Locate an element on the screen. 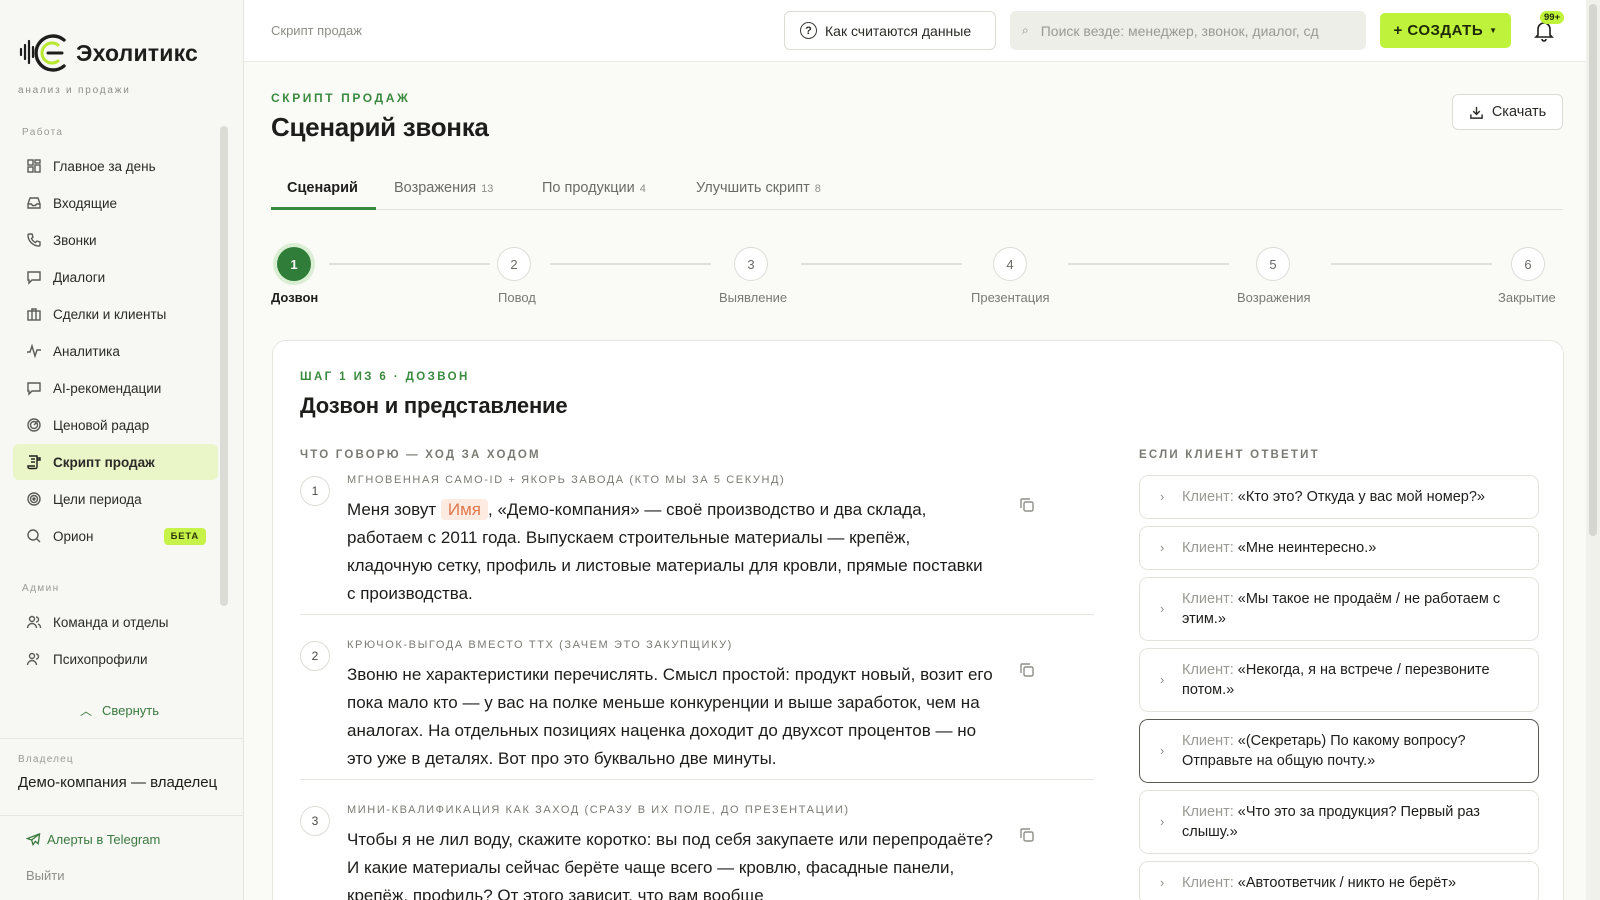 This screenshot has width=1600, height=900. sidebar-item-dialogs: Диалоги is located at coordinates (115, 277).